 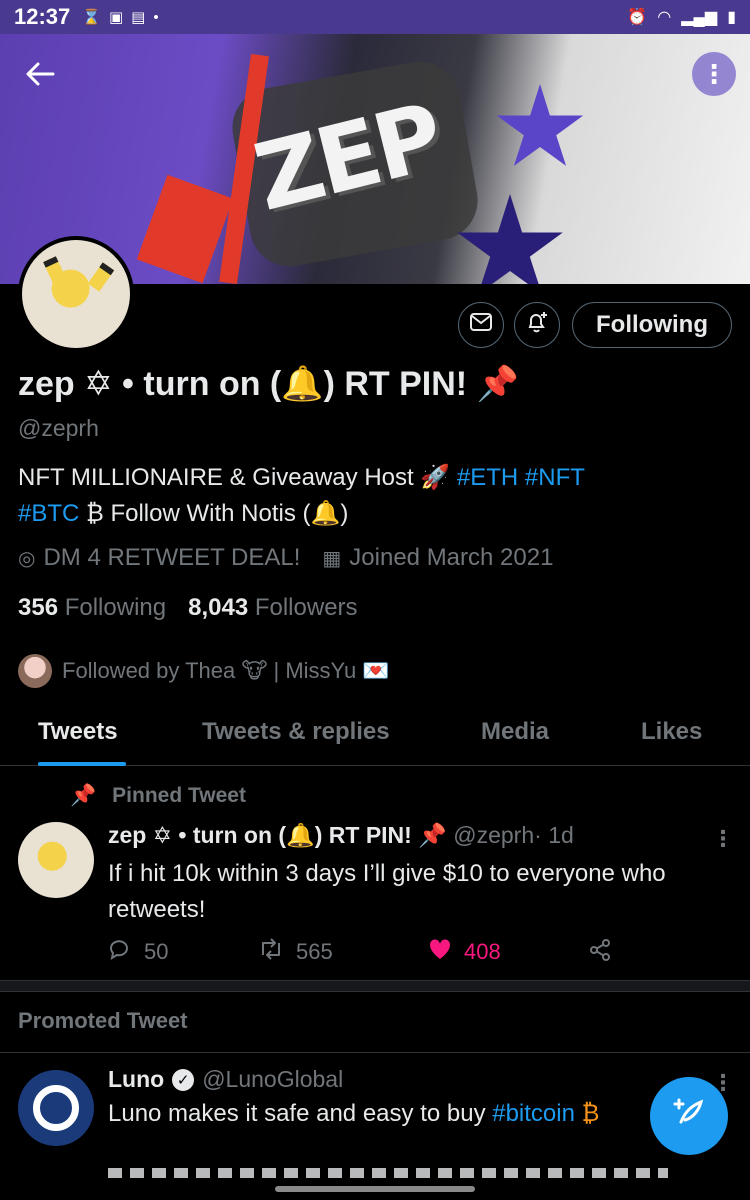 What do you see at coordinates (218, 607) in the screenshot?
I see `followers-count: 8,043` at bounding box center [218, 607].